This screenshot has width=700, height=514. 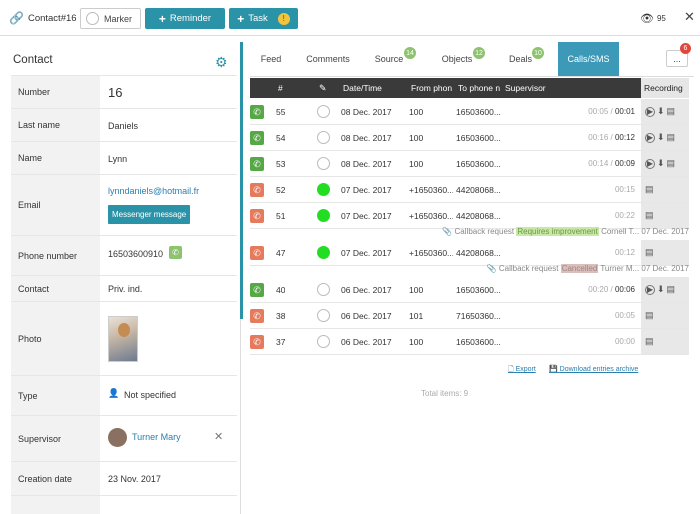 I want to click on tab-comments: Comments, so click(x=328, y=59).